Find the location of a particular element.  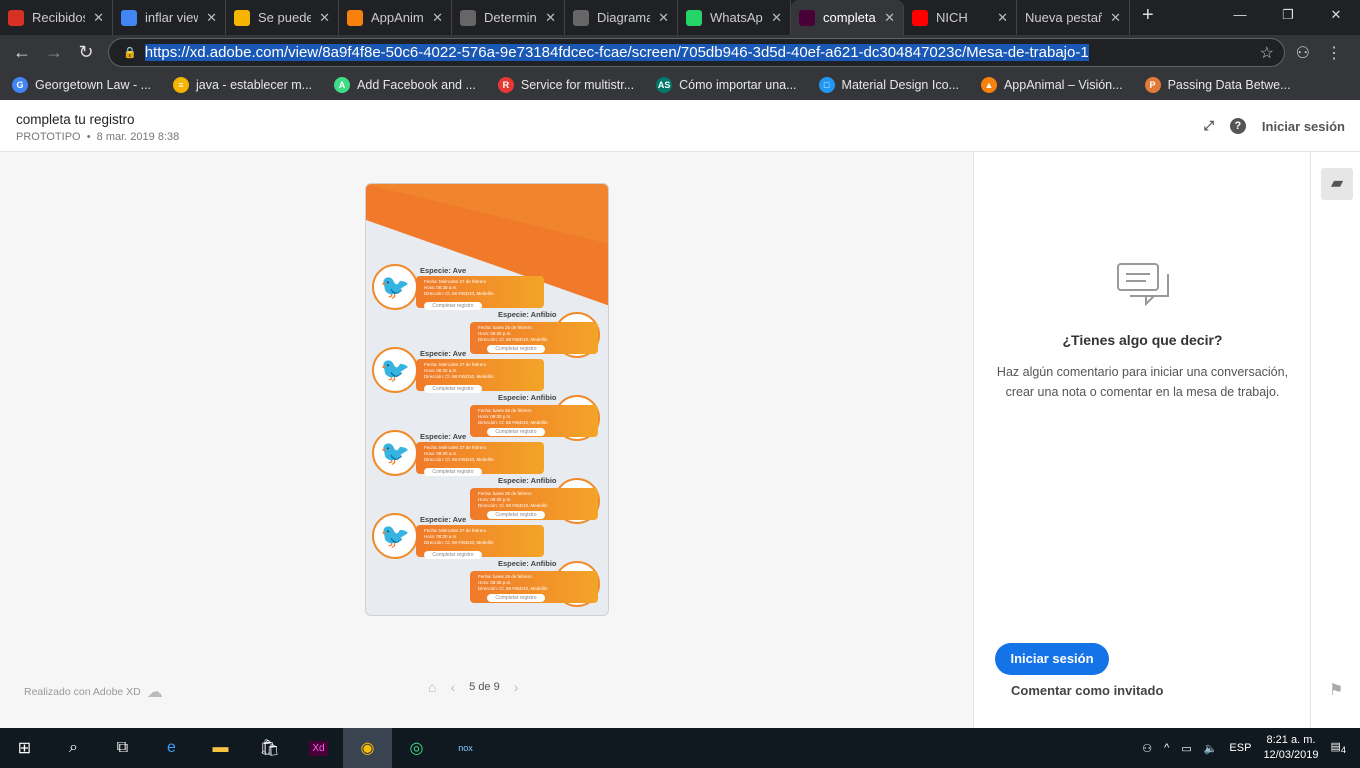

network-icon: ▭ is located at coordinates (1186, 748).